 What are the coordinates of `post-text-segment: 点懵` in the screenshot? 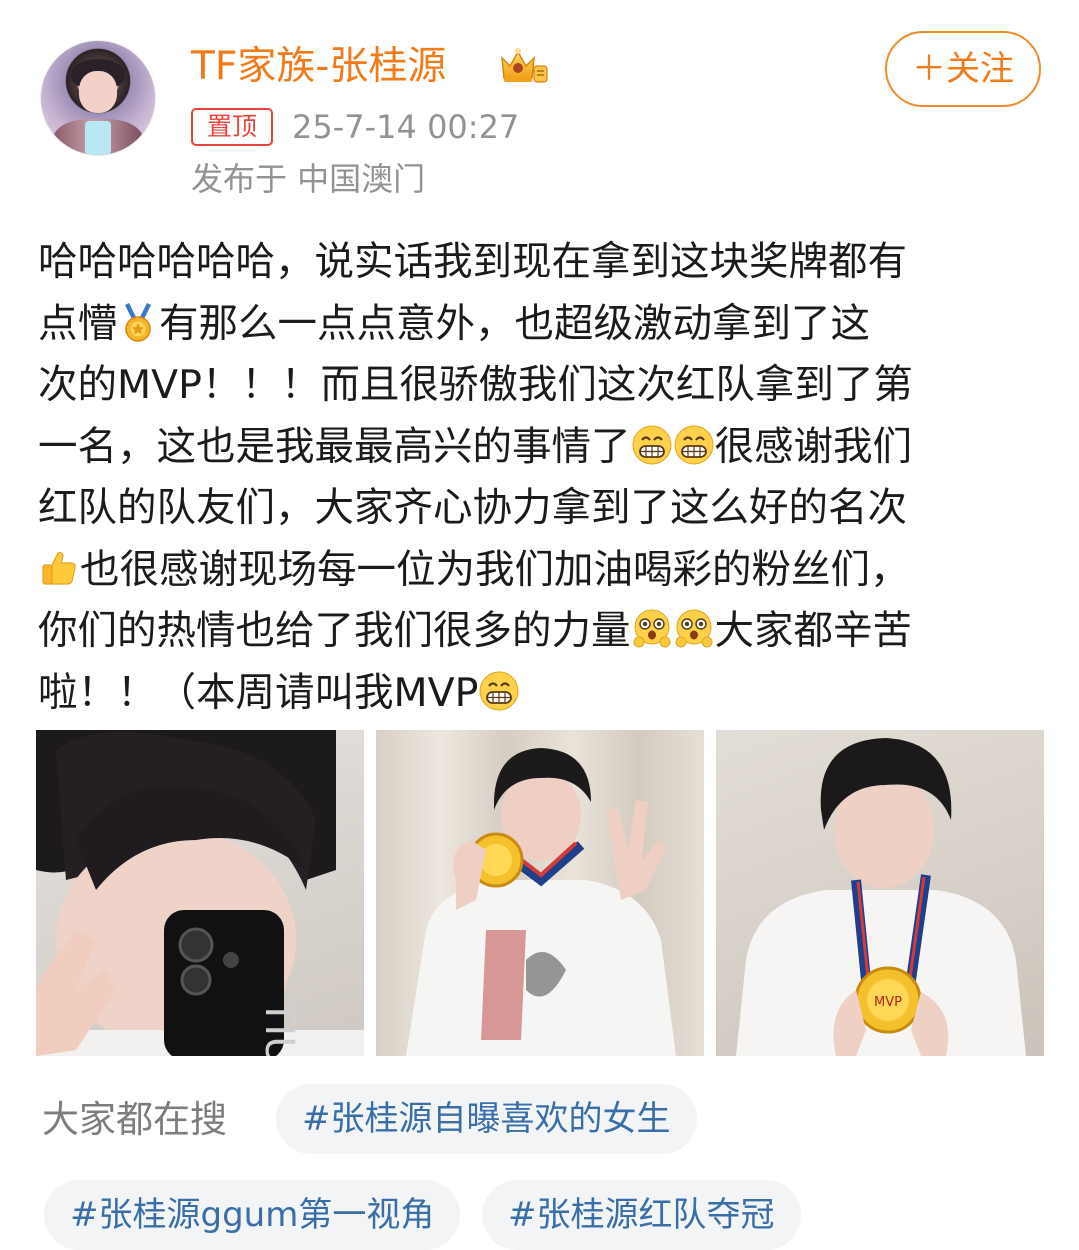 It's located at (77, 323).